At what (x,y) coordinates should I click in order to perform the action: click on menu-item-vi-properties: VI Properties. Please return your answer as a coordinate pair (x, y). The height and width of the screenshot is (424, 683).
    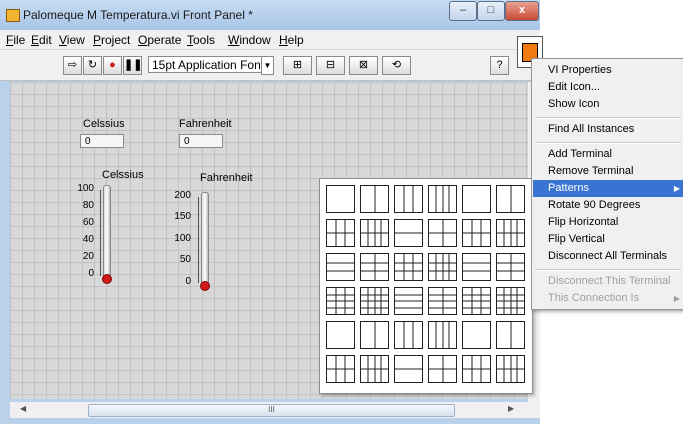
    Looking at the image, I should click on (608, 70).